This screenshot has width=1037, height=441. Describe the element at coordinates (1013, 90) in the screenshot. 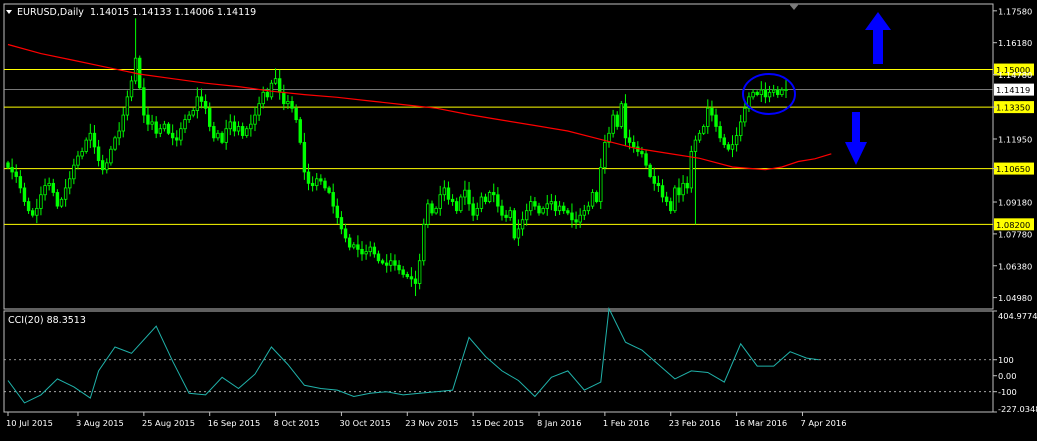

I see `current-price-label: 1.14119` at that location.